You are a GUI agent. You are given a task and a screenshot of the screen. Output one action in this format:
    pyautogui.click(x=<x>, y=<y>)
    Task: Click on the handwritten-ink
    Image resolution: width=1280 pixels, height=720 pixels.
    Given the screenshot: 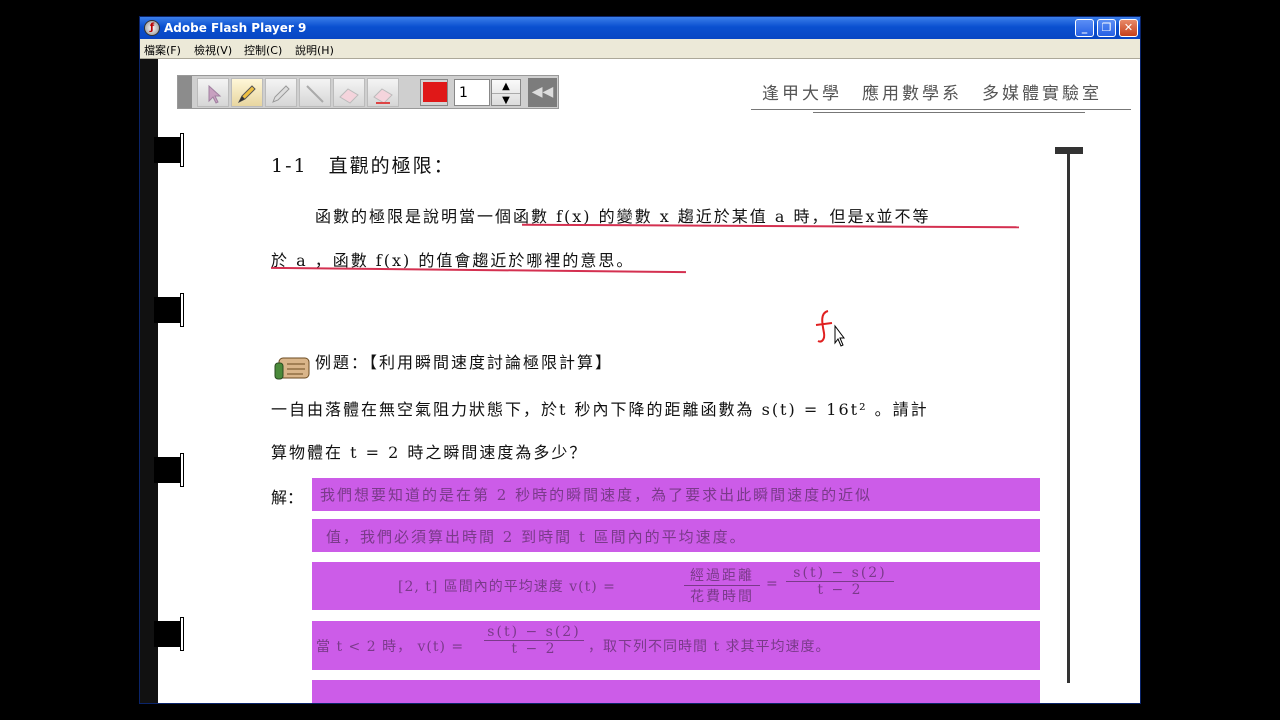 What is the action you would take?
    pyautogui.click(x=830, y=328)
    